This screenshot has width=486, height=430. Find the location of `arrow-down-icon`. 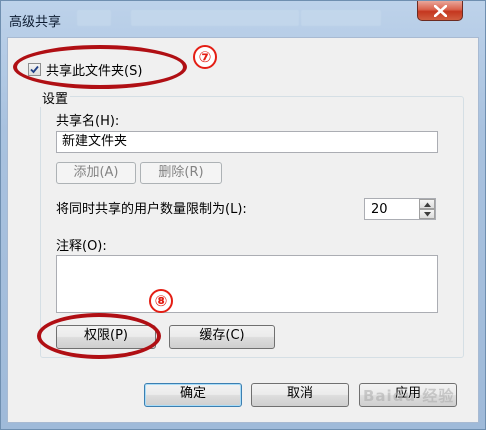

arrow-down-icon is located at coordinates (427, 214).